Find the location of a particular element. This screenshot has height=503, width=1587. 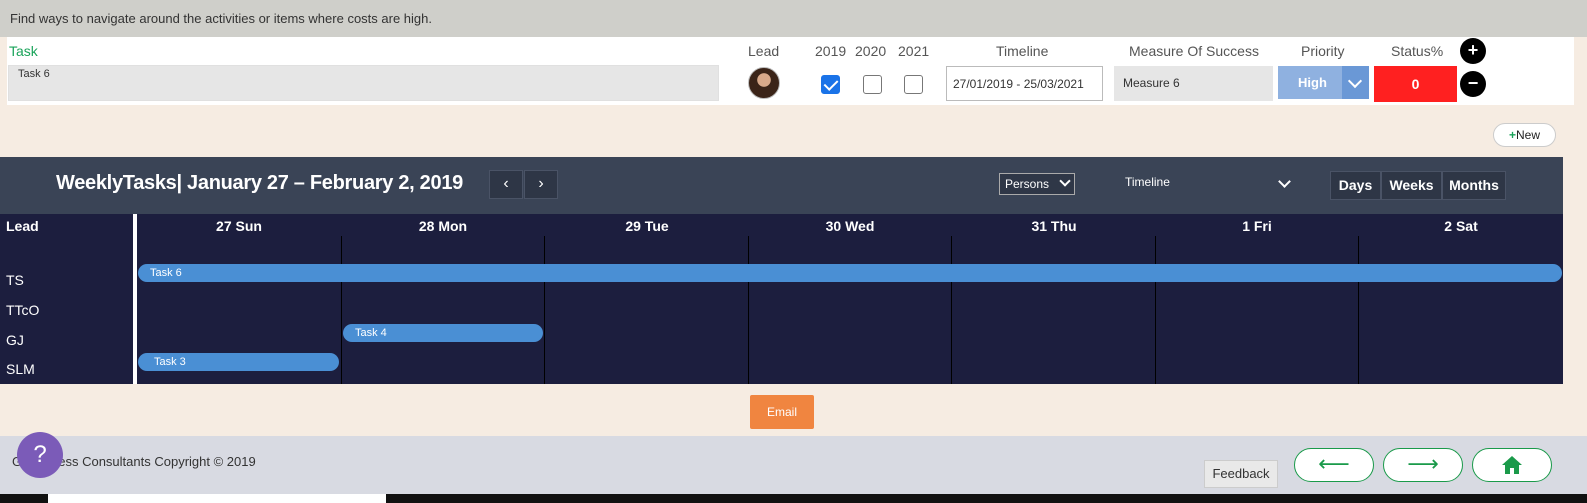

persons-select: Persons is located at coordinates (1037, 184).